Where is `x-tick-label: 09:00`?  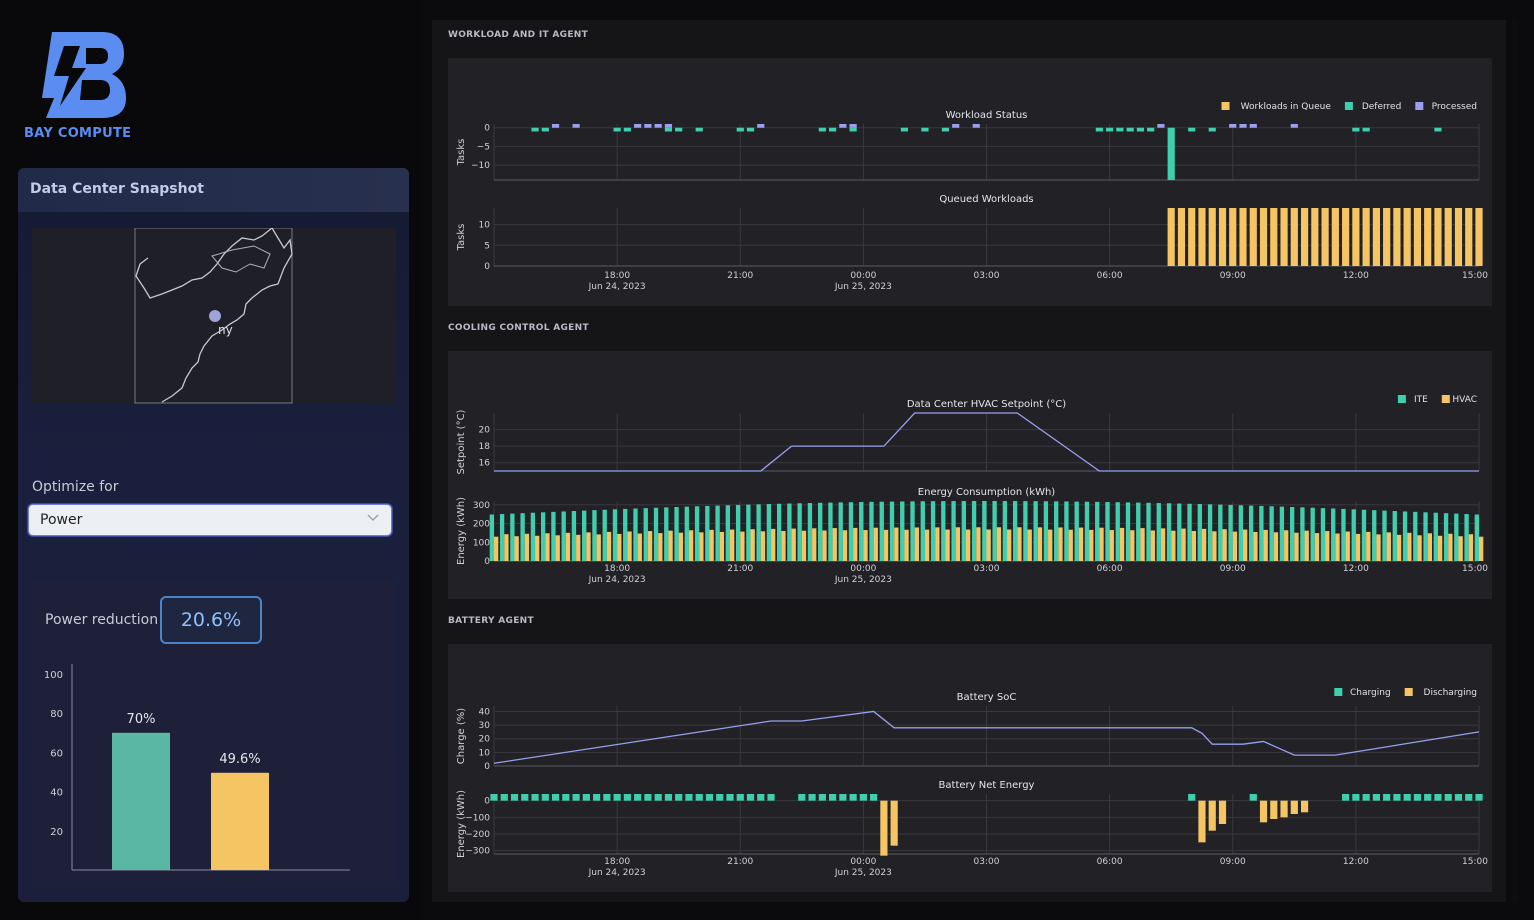
x-tick-label: 09:00 is located at coordinates (1233, 862).